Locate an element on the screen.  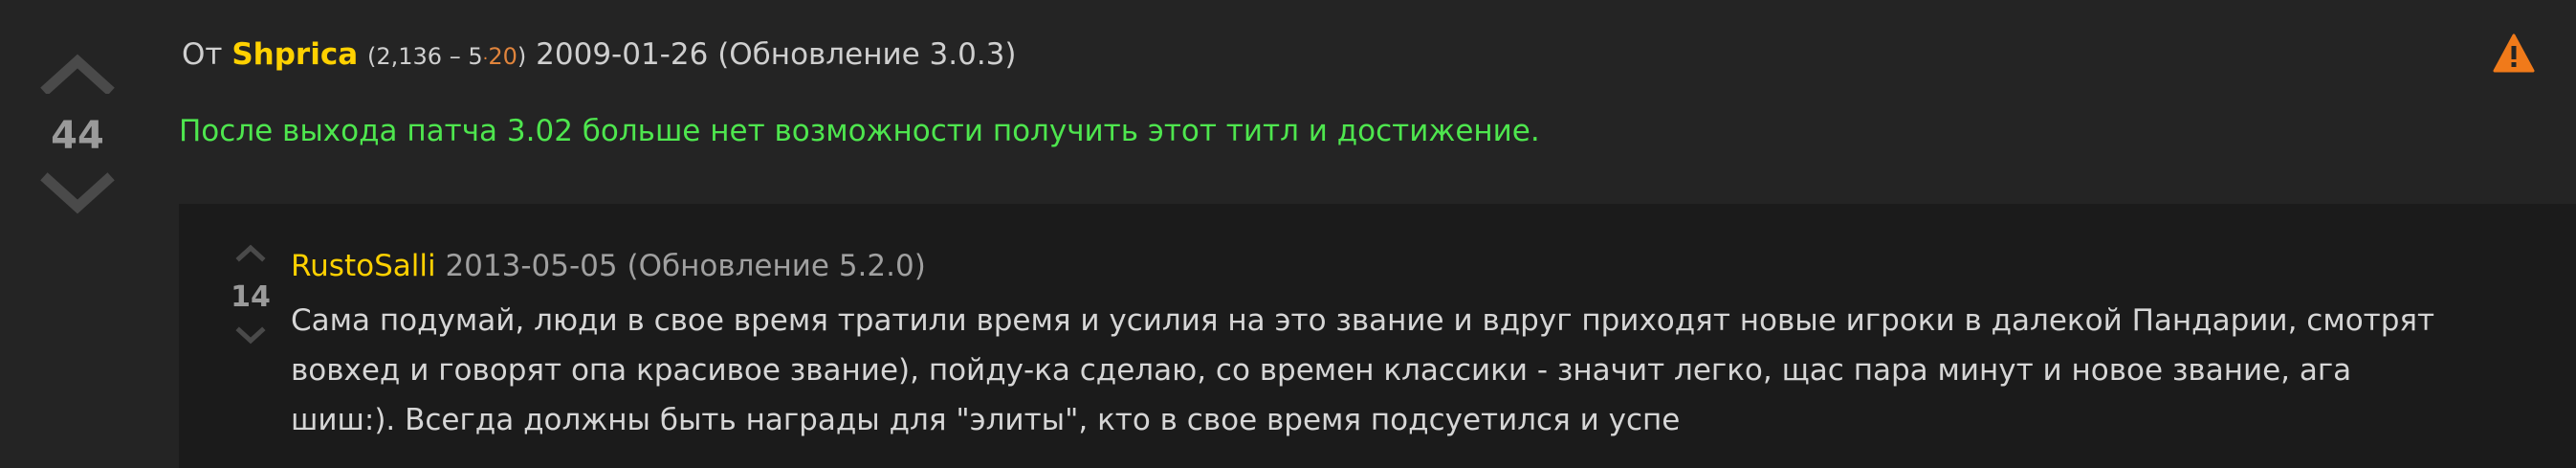
rep-open: ( is located at coordinates (371, 57).